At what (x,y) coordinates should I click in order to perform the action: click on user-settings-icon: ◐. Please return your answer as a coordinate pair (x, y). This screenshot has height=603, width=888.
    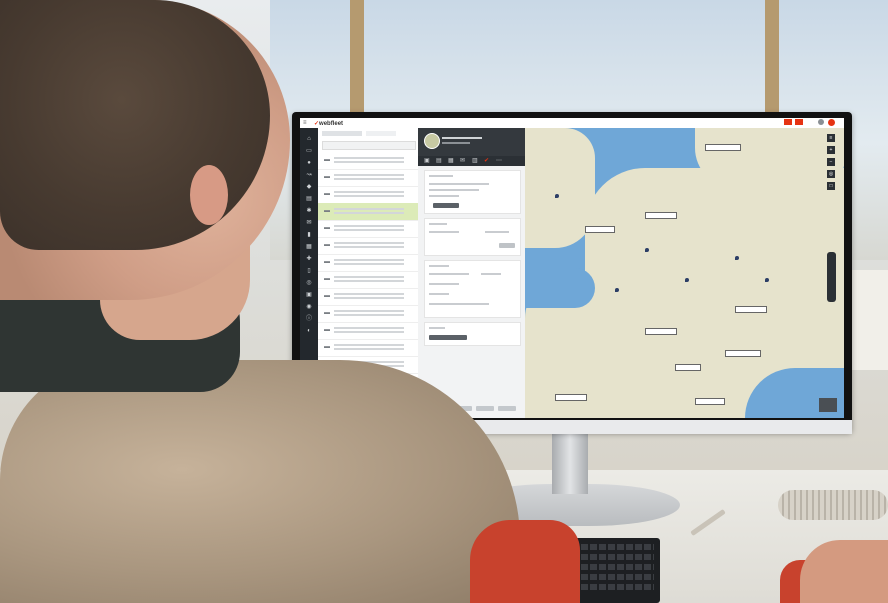
    Looking at the image, I should click on (309, 331).